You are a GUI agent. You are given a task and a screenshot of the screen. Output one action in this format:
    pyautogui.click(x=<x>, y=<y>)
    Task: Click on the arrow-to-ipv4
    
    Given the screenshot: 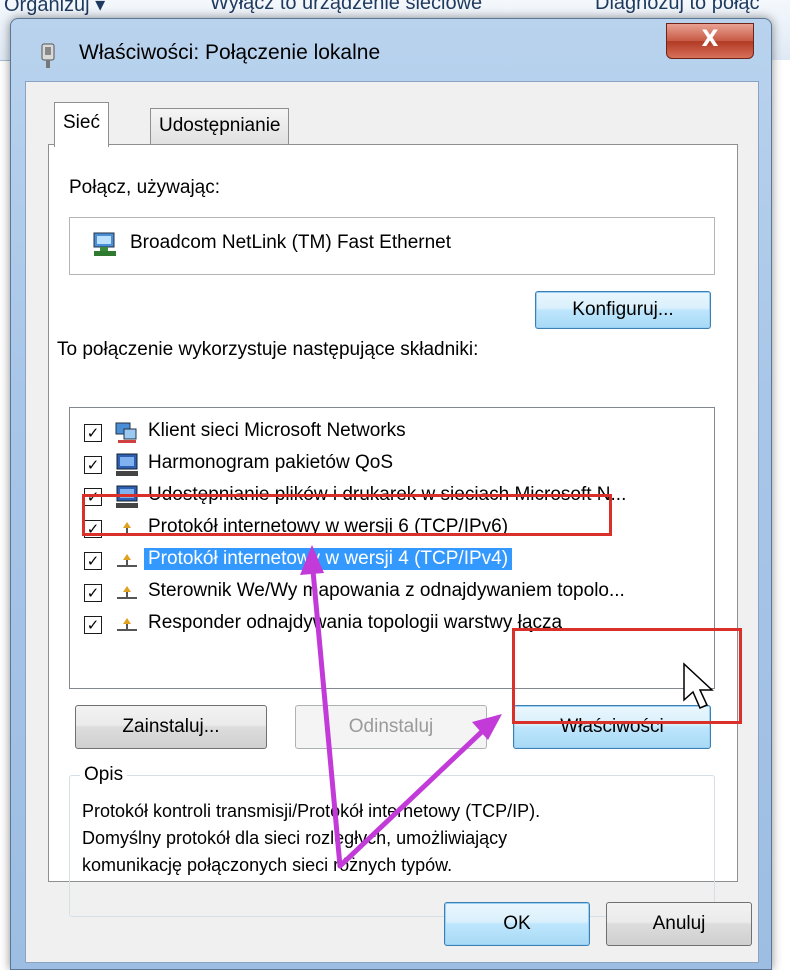 What is the action you would take?
    pyautogui.click(x=326, y=713)
    